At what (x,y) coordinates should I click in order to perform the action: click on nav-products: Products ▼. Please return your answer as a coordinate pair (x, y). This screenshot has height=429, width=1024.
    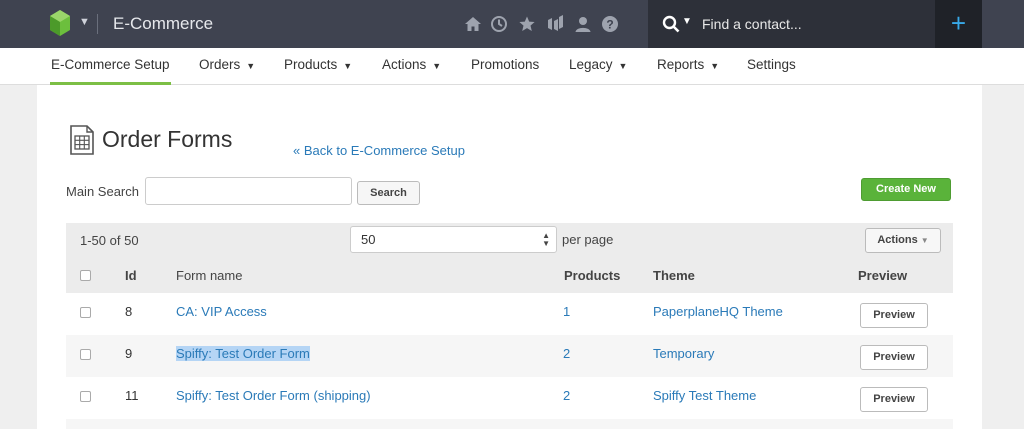
    Looking at the image, I should click on (318, 66).